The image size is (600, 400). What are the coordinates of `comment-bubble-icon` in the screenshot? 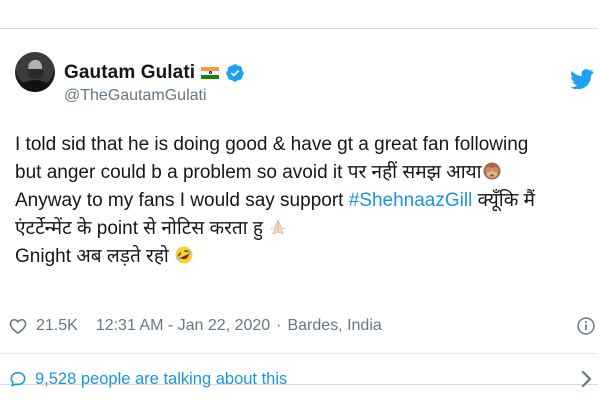 It's located at (18, 379).